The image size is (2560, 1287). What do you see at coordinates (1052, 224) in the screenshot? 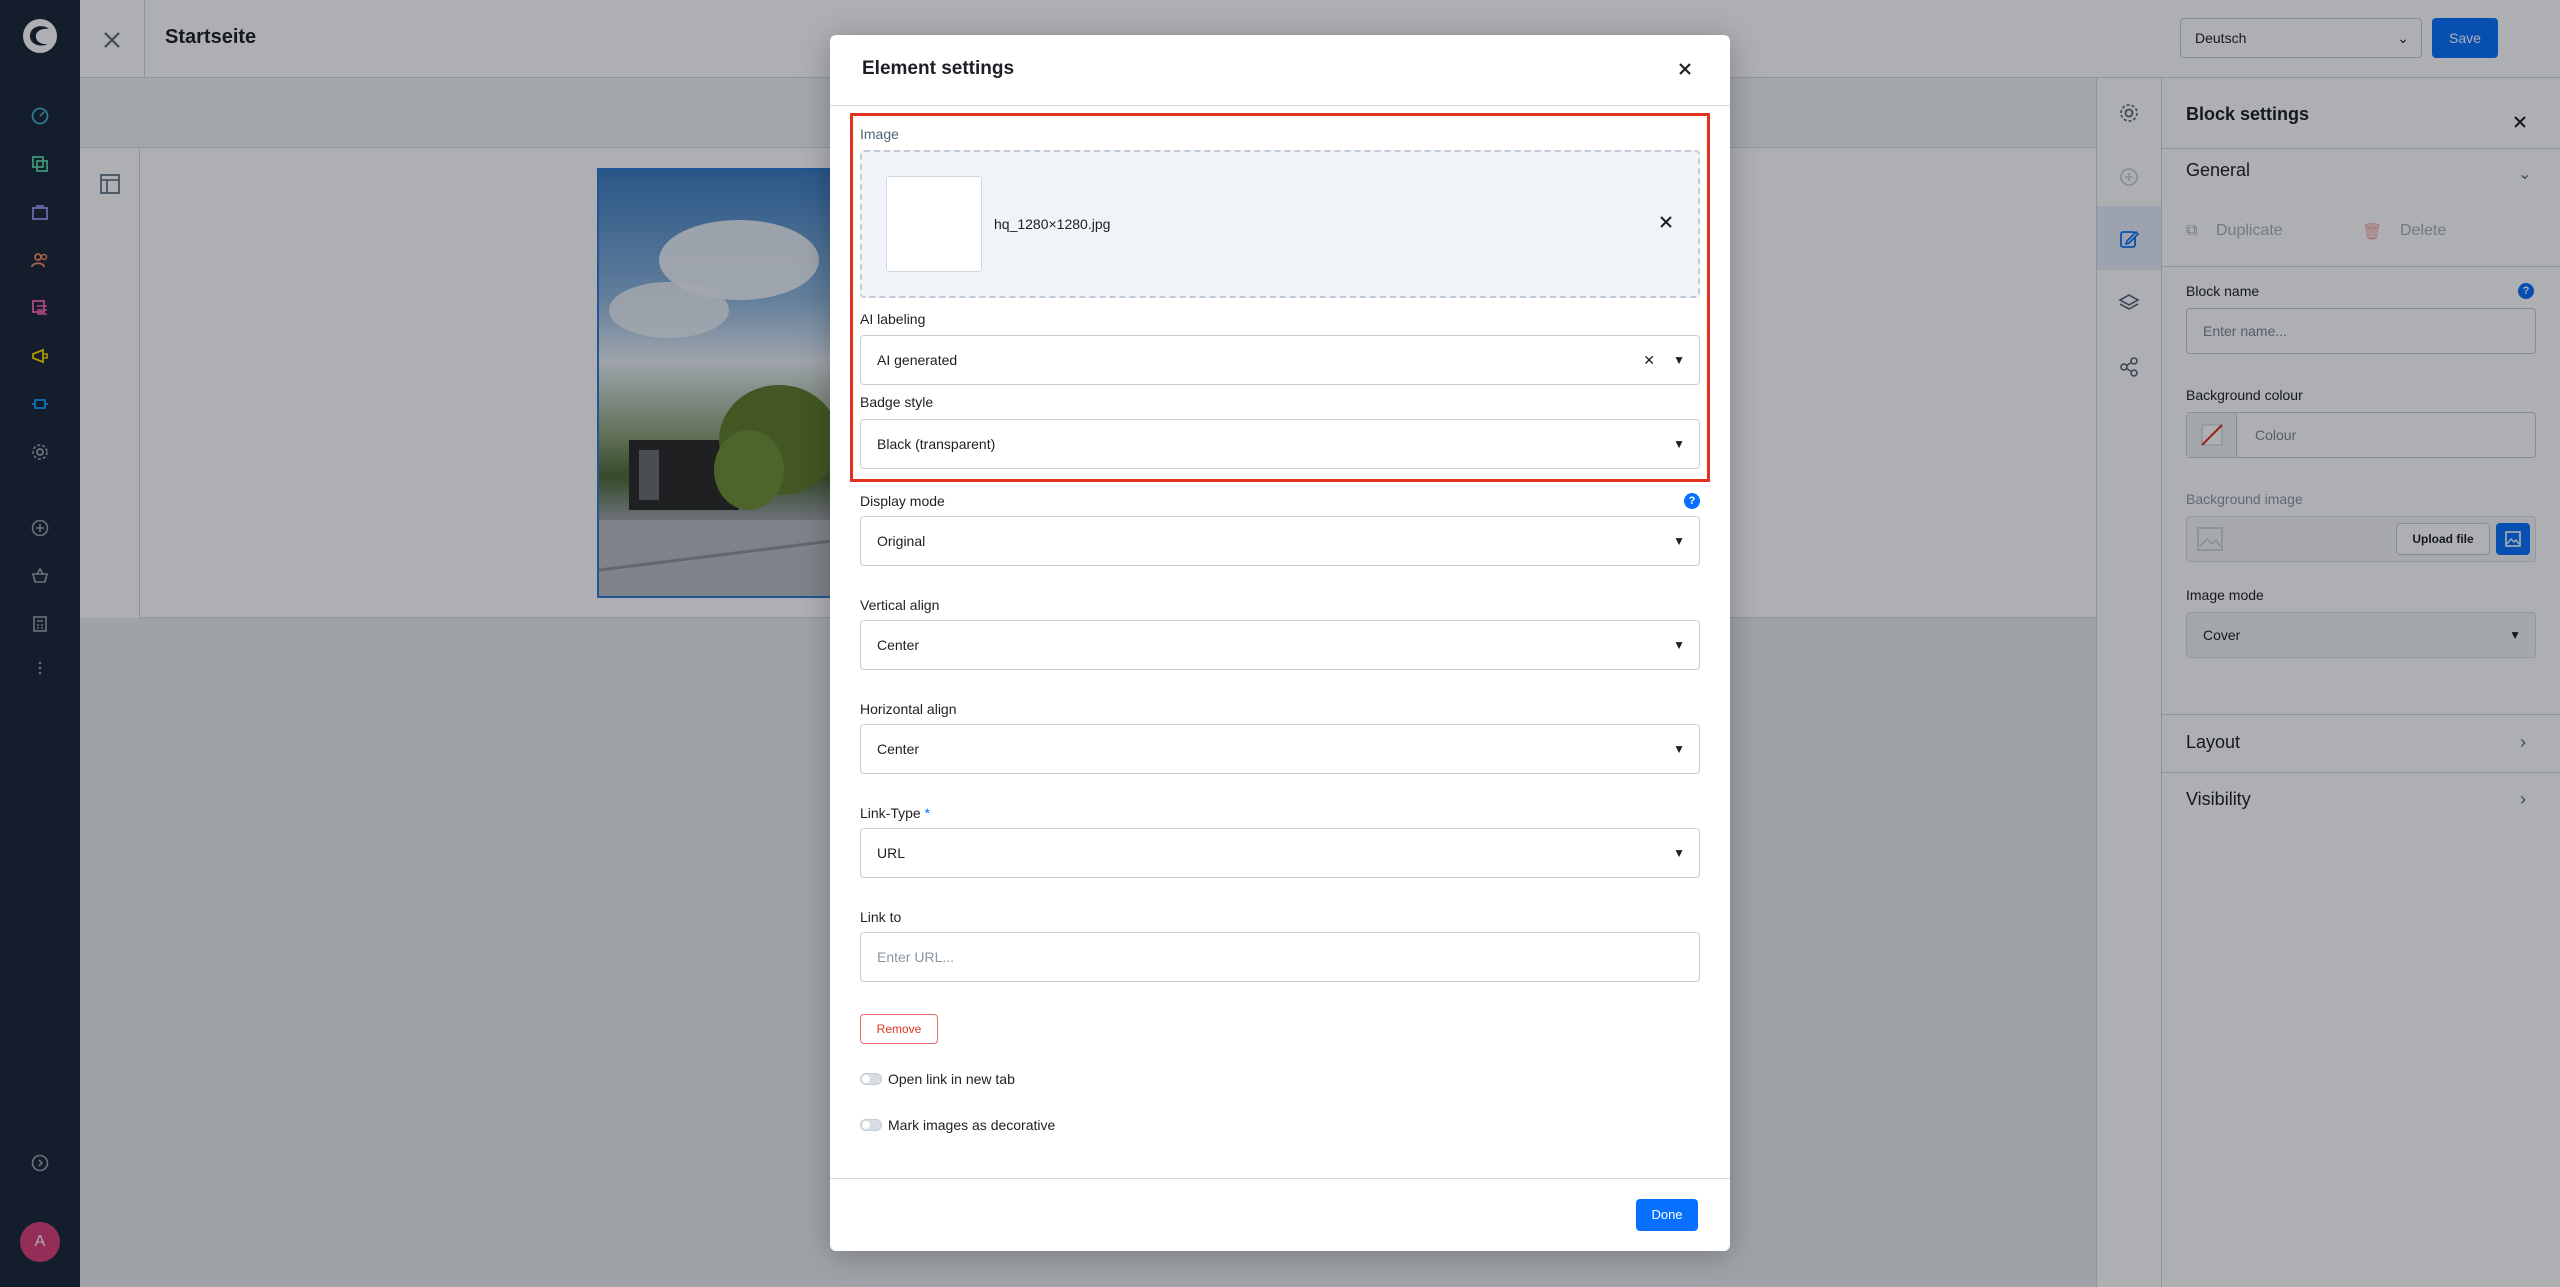
I see `file-name: hq_1280×1280.jpg` at bounding box center [1052, 224].